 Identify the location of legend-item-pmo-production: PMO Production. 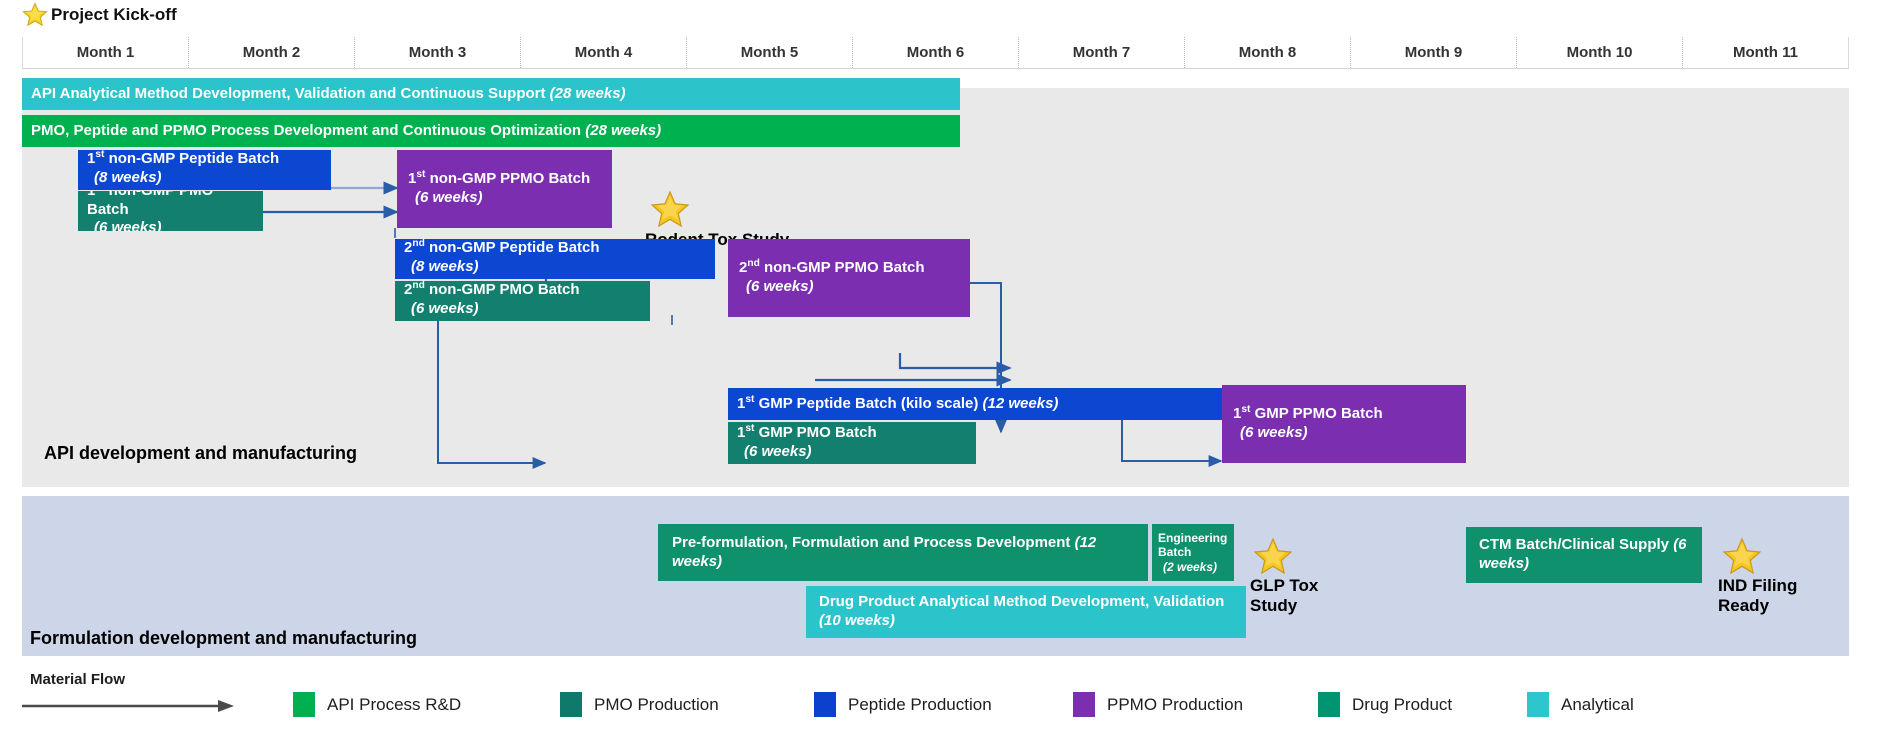
(639, 704).